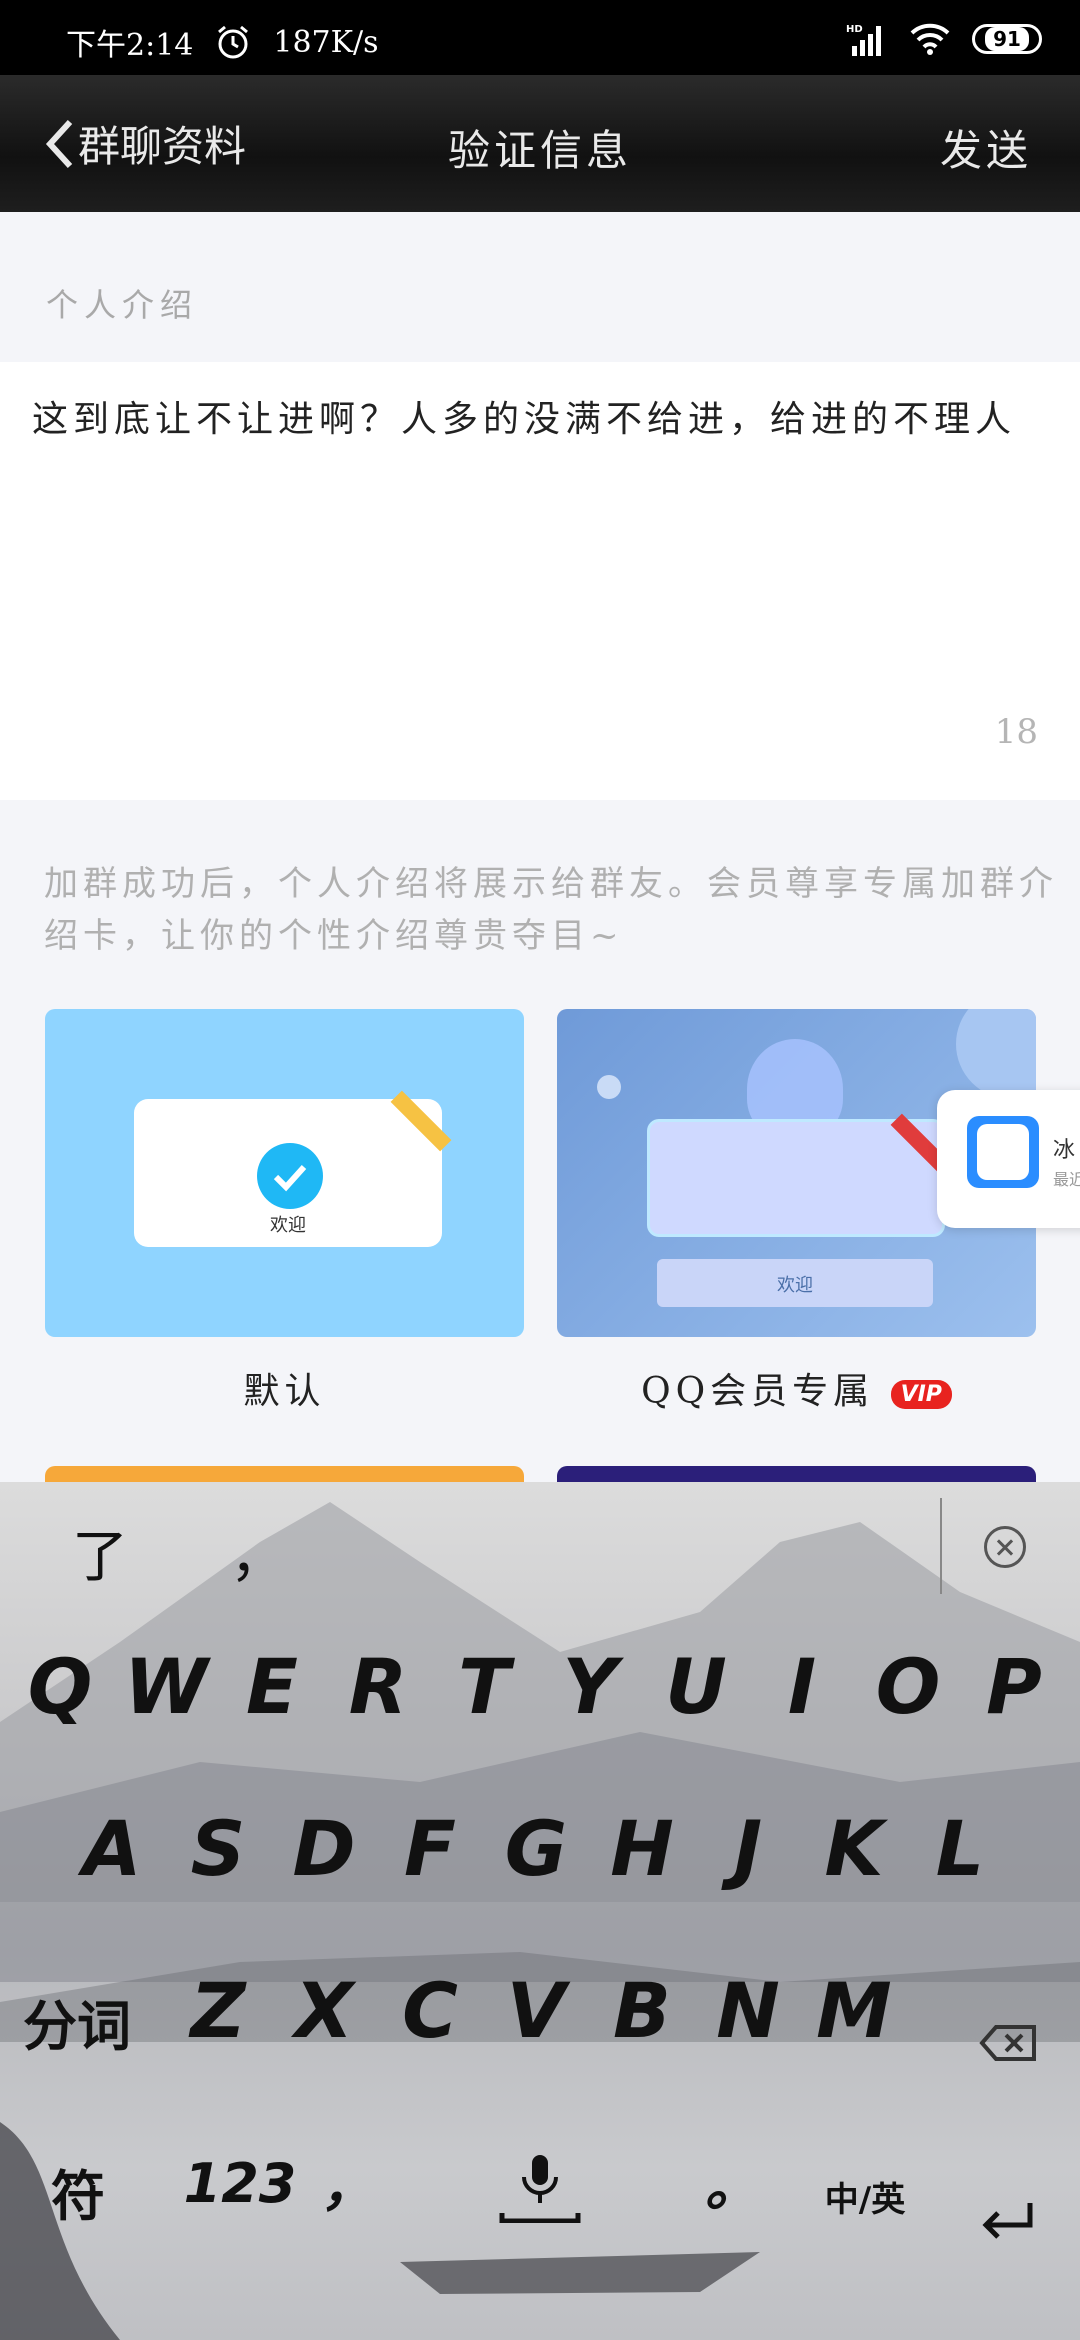 Image resolution: width=1080 pixels, height=2340 pixels. Describe the element at coordinates (78, 2191) in the screenshot. I see `key-symbols: 符` at that location.